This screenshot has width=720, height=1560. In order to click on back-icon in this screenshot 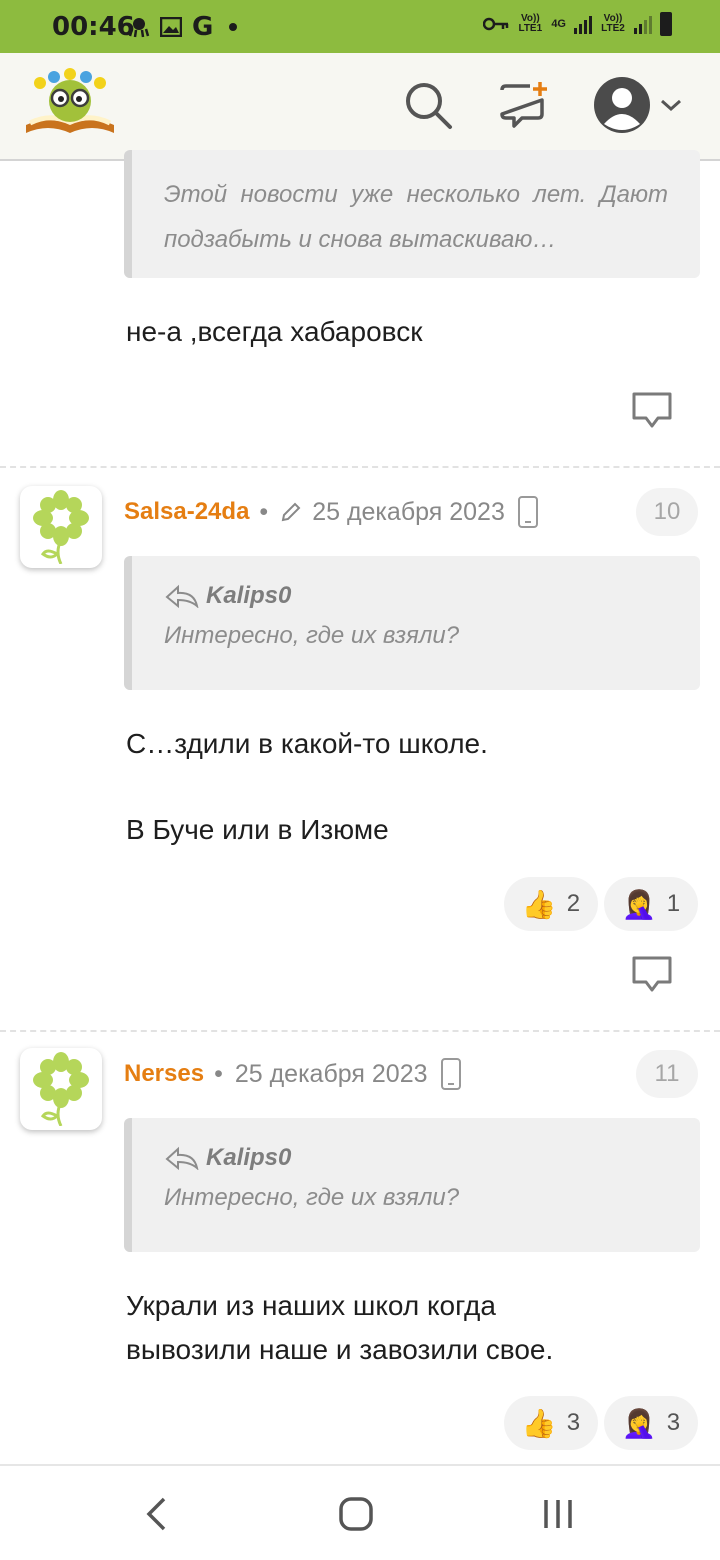, I will do `click(156, 1514)`.